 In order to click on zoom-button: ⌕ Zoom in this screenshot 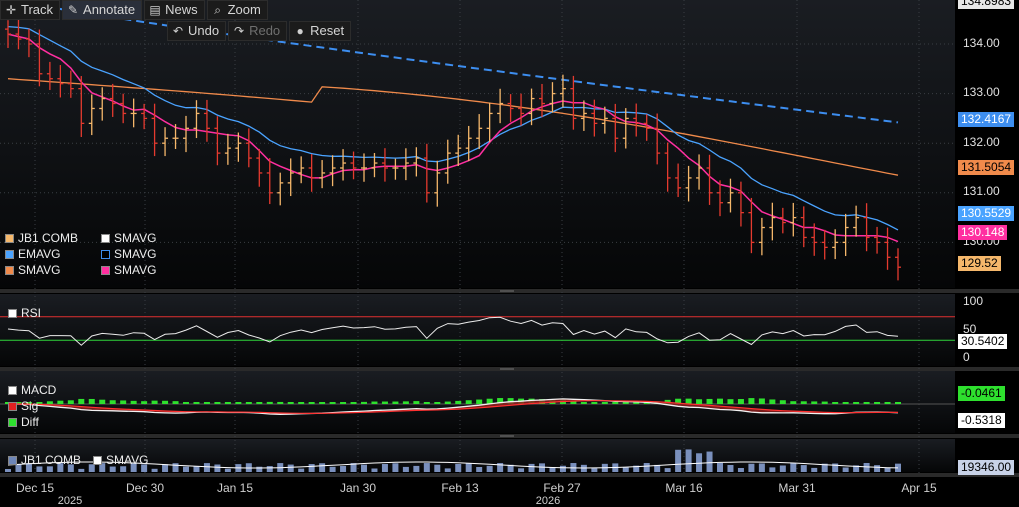, I will do `click(237, 10)`.